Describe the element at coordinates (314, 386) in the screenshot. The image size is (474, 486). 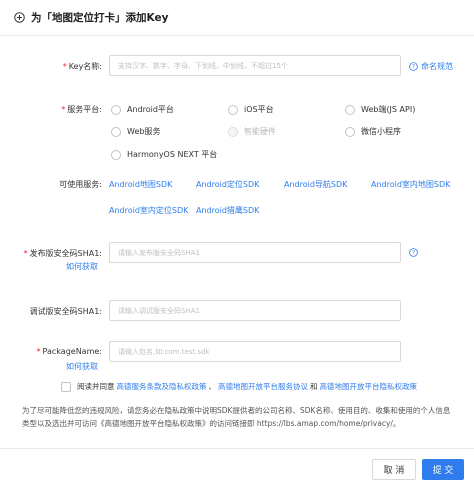
I see `agreement-separator: 和` at that location.